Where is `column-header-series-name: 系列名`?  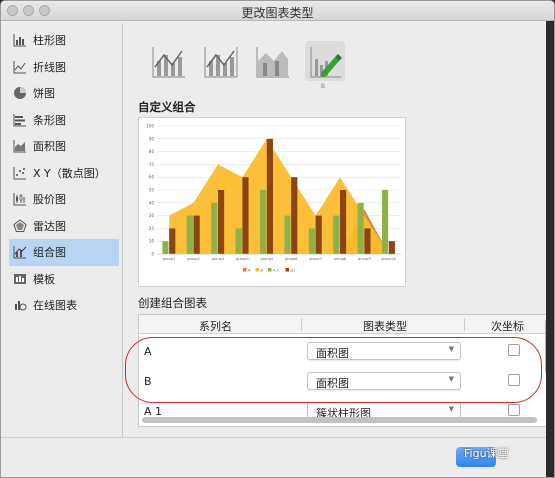
column-header-series-name: 系列名 is located at coordinates (215, 326).